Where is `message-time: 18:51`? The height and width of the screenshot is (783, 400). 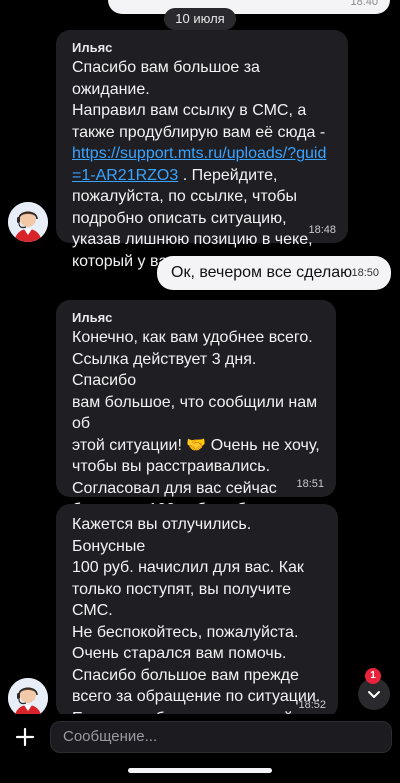 message-time: 18:51 is located at coordinates (310, 484).